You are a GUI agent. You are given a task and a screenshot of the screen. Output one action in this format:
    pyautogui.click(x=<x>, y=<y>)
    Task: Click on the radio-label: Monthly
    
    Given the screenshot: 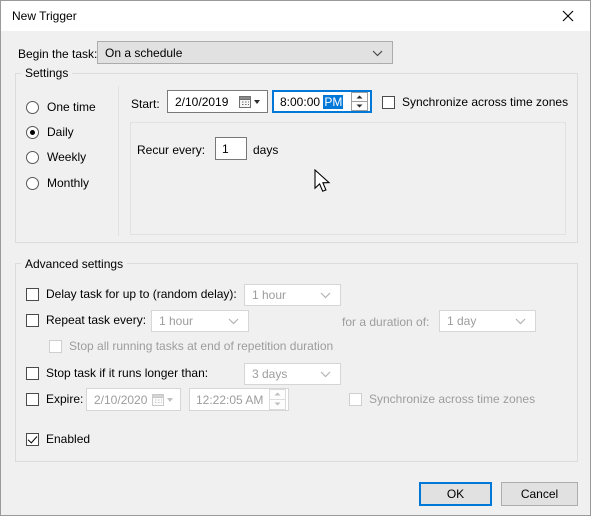 What is the action you would take?
    pyautogui.click(x=68, y=183)
    